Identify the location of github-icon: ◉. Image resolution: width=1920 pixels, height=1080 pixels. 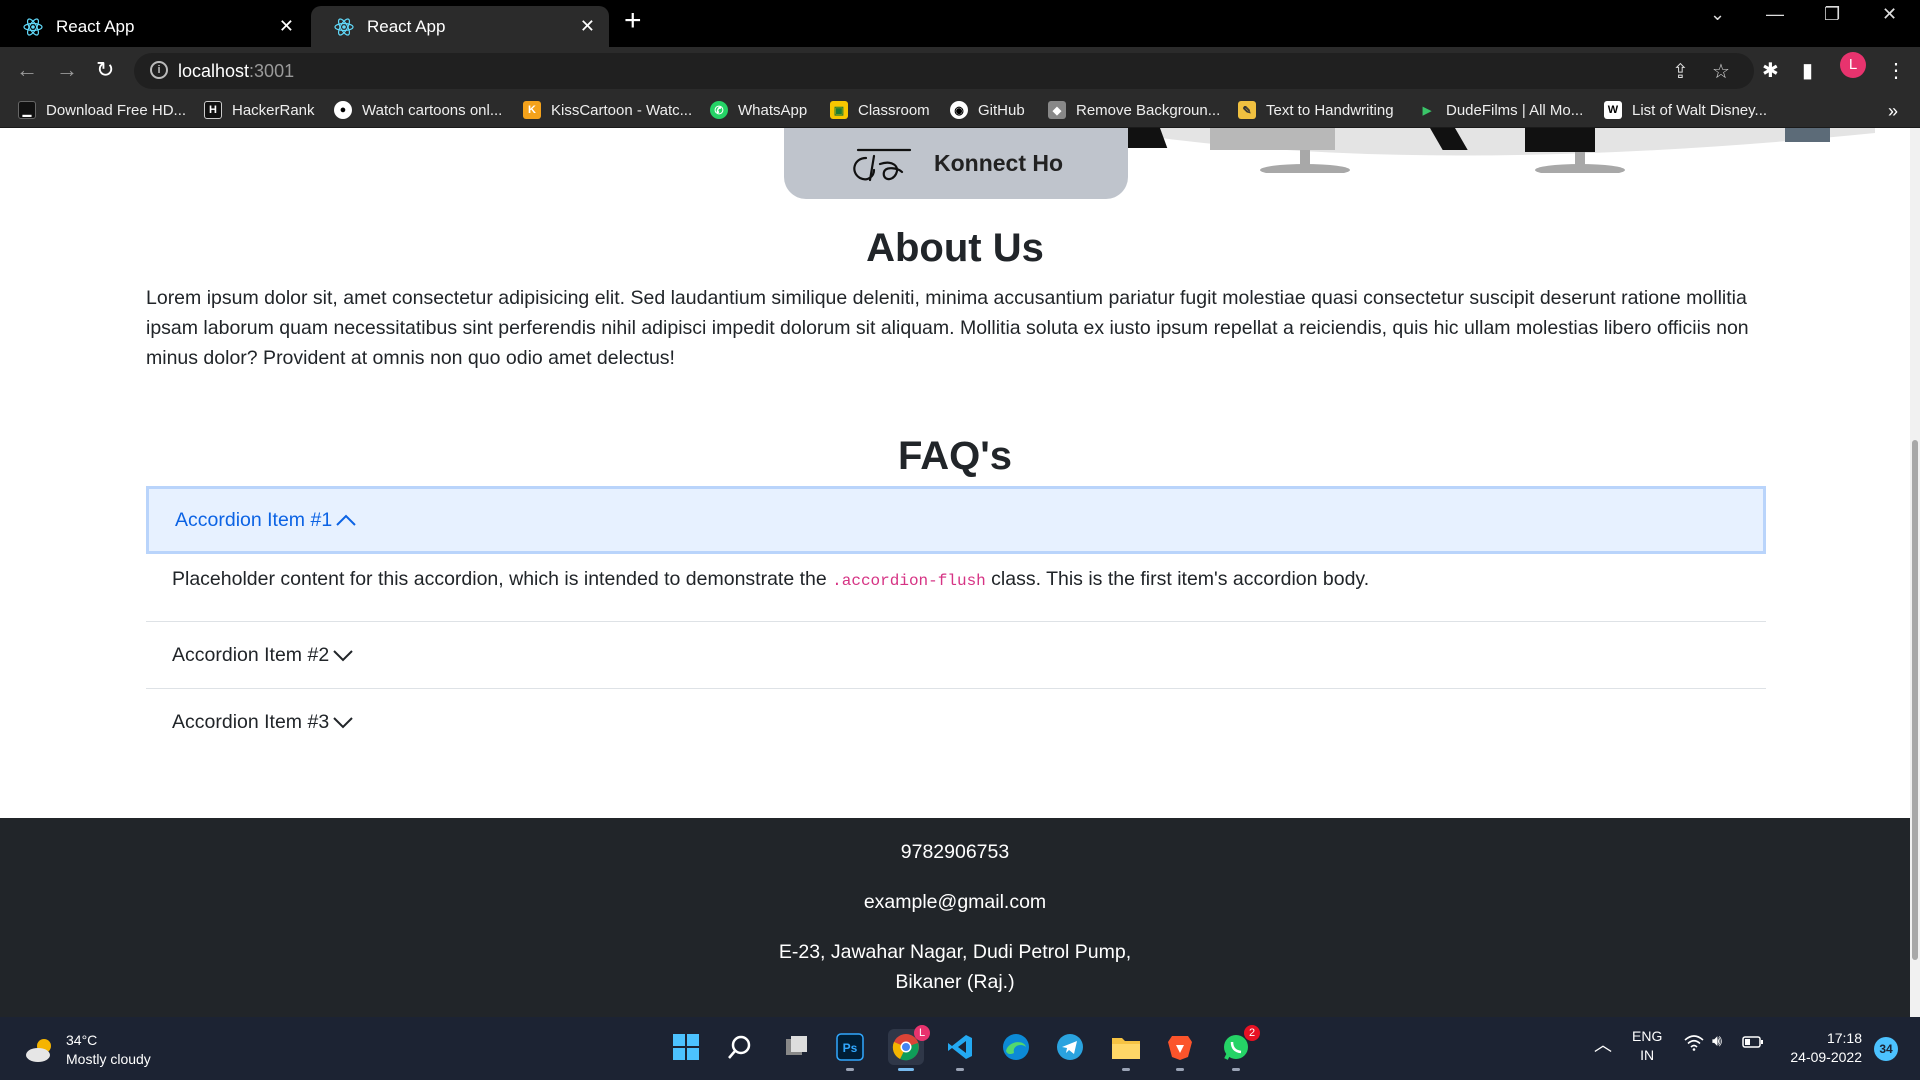
(959, 110).